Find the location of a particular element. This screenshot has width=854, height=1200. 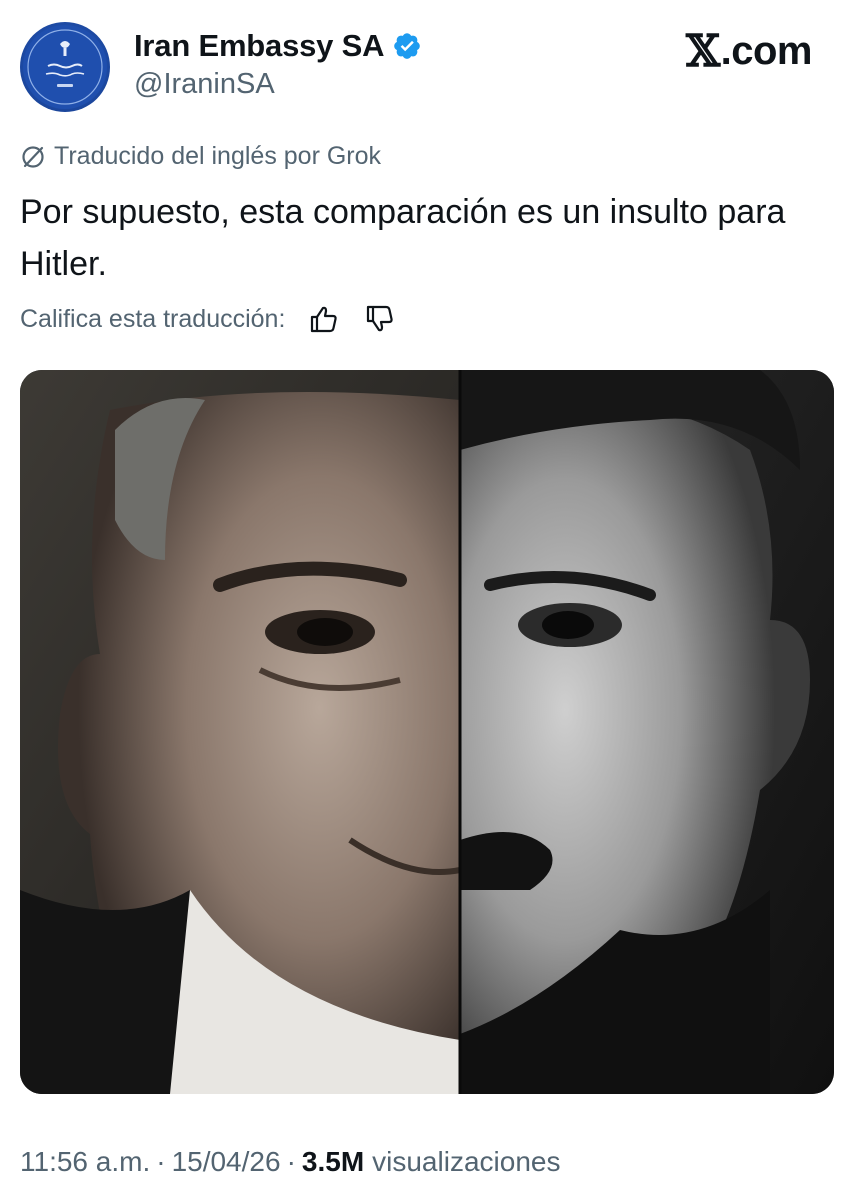

tweet-header: Iran Embassy SA @IraninSA 𝕏 . com is located at coordinates (427, 68).